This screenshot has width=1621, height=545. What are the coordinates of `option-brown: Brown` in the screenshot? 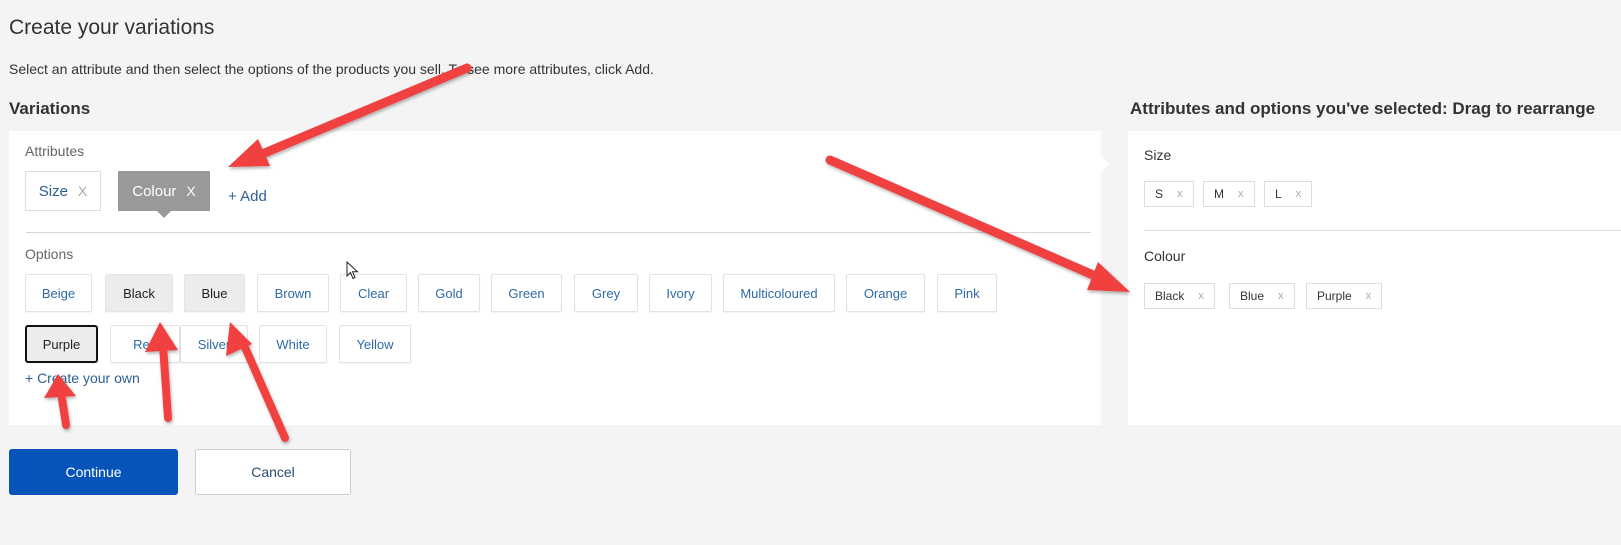 It's located at (293, 293).